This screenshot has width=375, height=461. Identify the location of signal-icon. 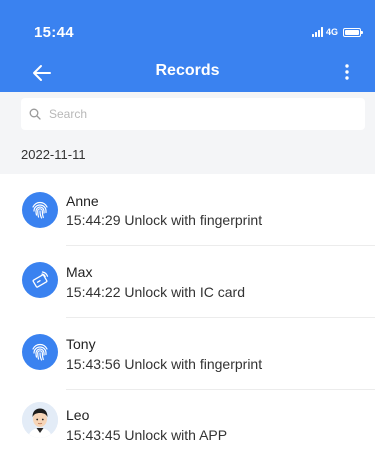
(317, 32).